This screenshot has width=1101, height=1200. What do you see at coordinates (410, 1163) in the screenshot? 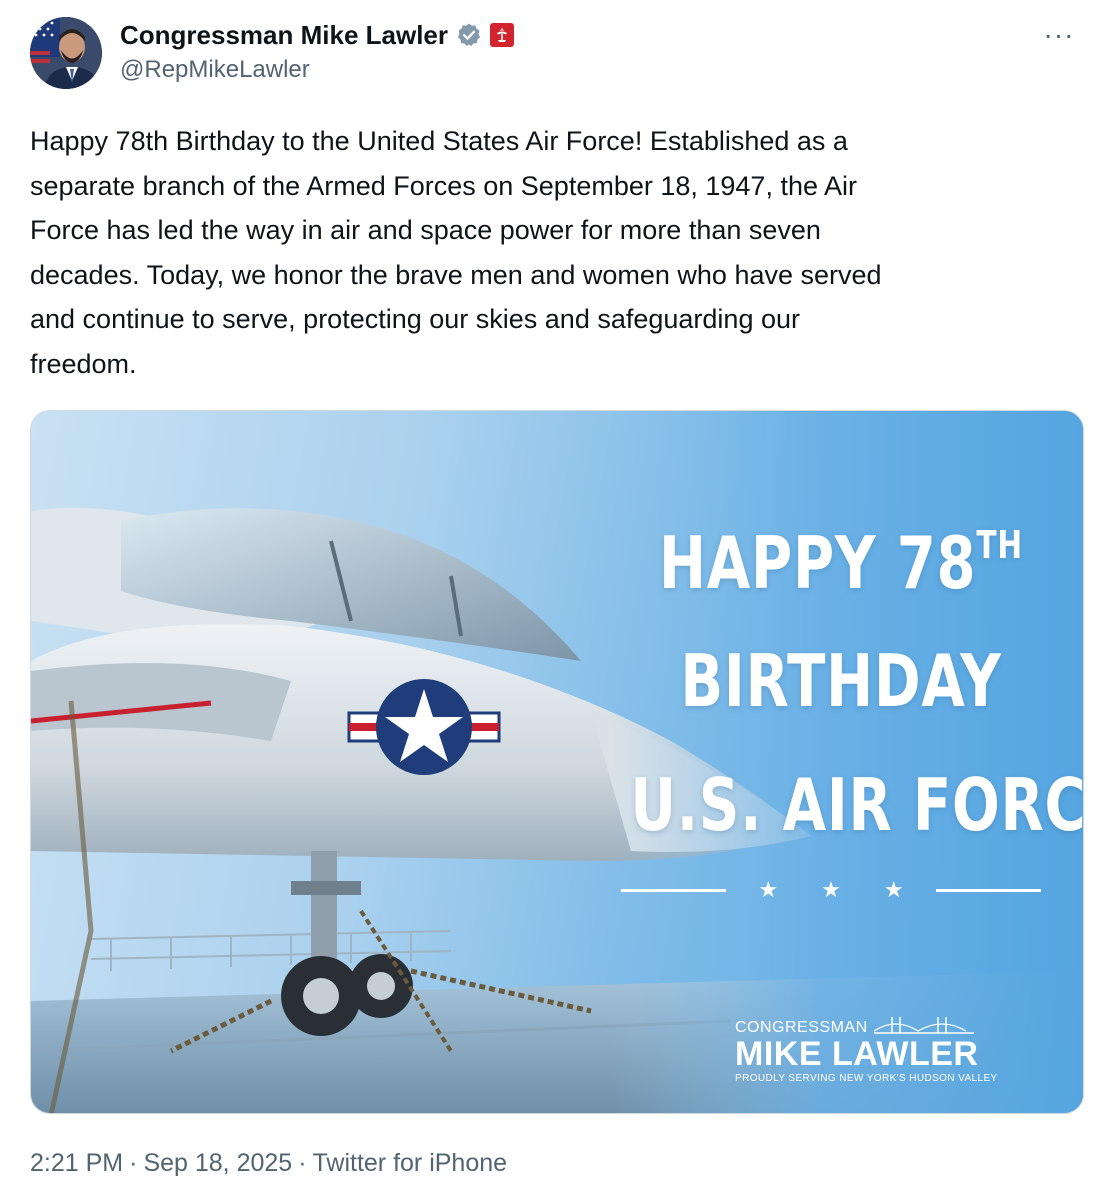
I see `tweet-source: Twitter for iPhone` at bounding box center [410, 1163].